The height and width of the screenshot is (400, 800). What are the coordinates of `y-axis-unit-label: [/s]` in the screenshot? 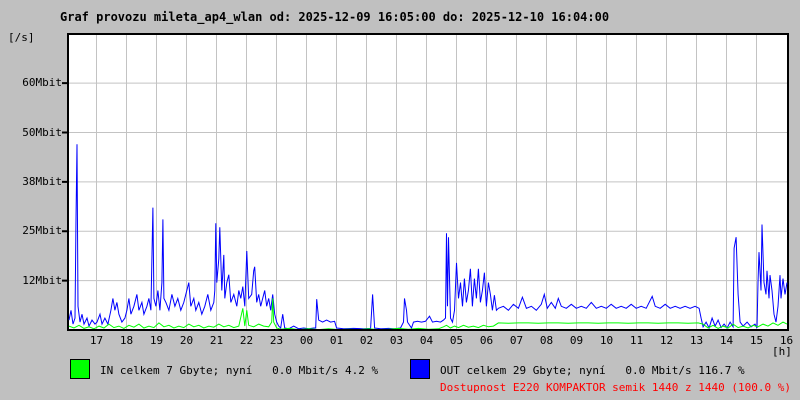 It's located at (21, 37).